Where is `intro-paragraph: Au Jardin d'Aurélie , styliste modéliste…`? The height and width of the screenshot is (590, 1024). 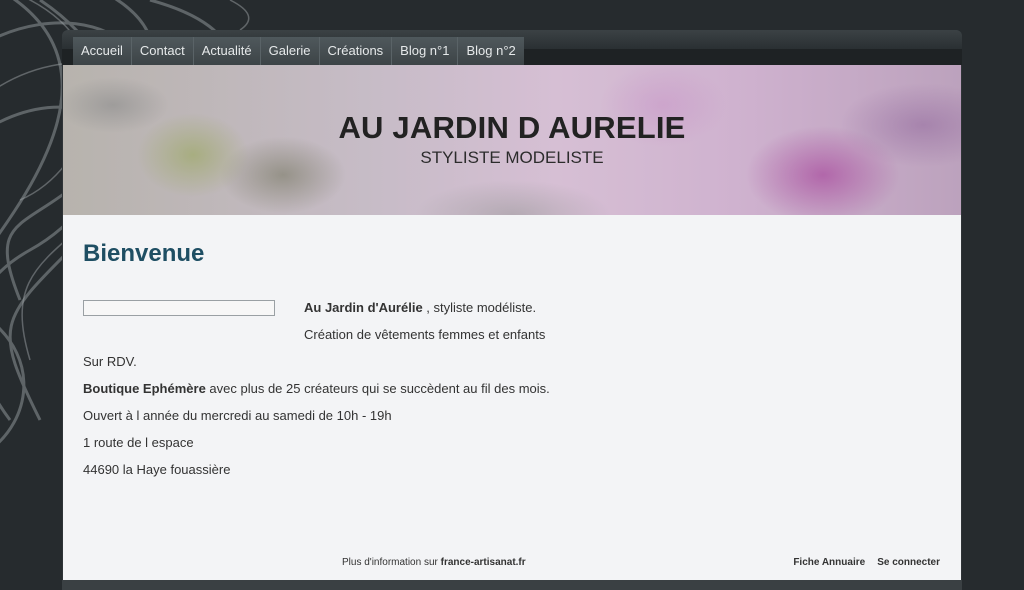 intro-paragraph: Au Jardin d'Aurélie , styliste modéliste… is located at coordinates (420, 307).